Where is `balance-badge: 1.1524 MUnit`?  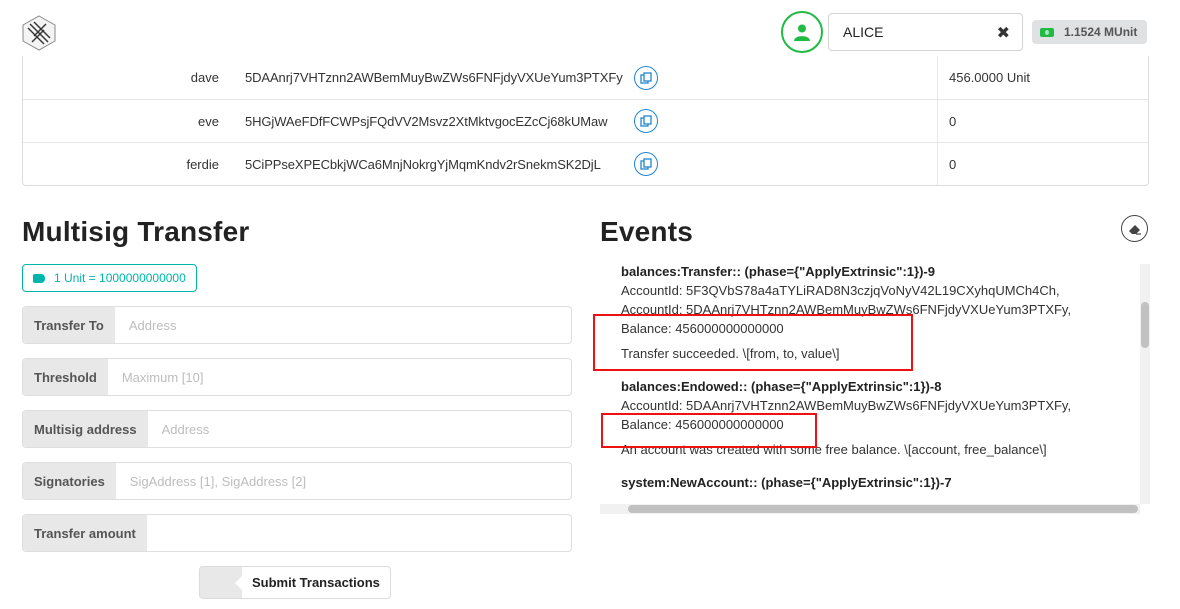 balance-badge: 1.1524 MUnit is located at coordinates (1090, 32).